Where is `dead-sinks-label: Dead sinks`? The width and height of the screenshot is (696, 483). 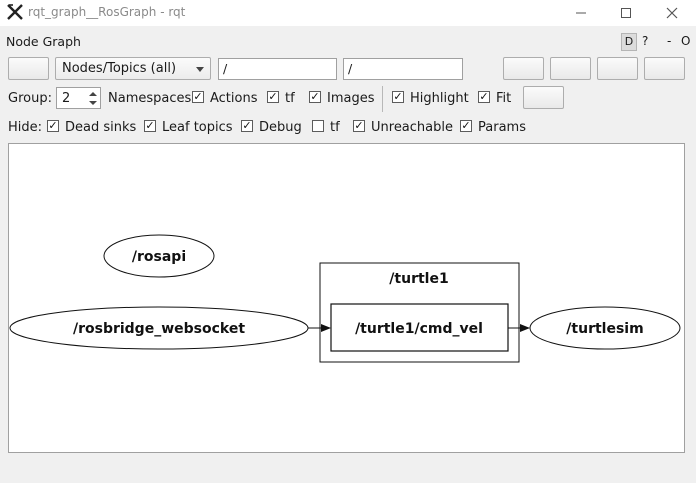 dead-sinks-label: Dead sinks is located at coordinates (101, 127).